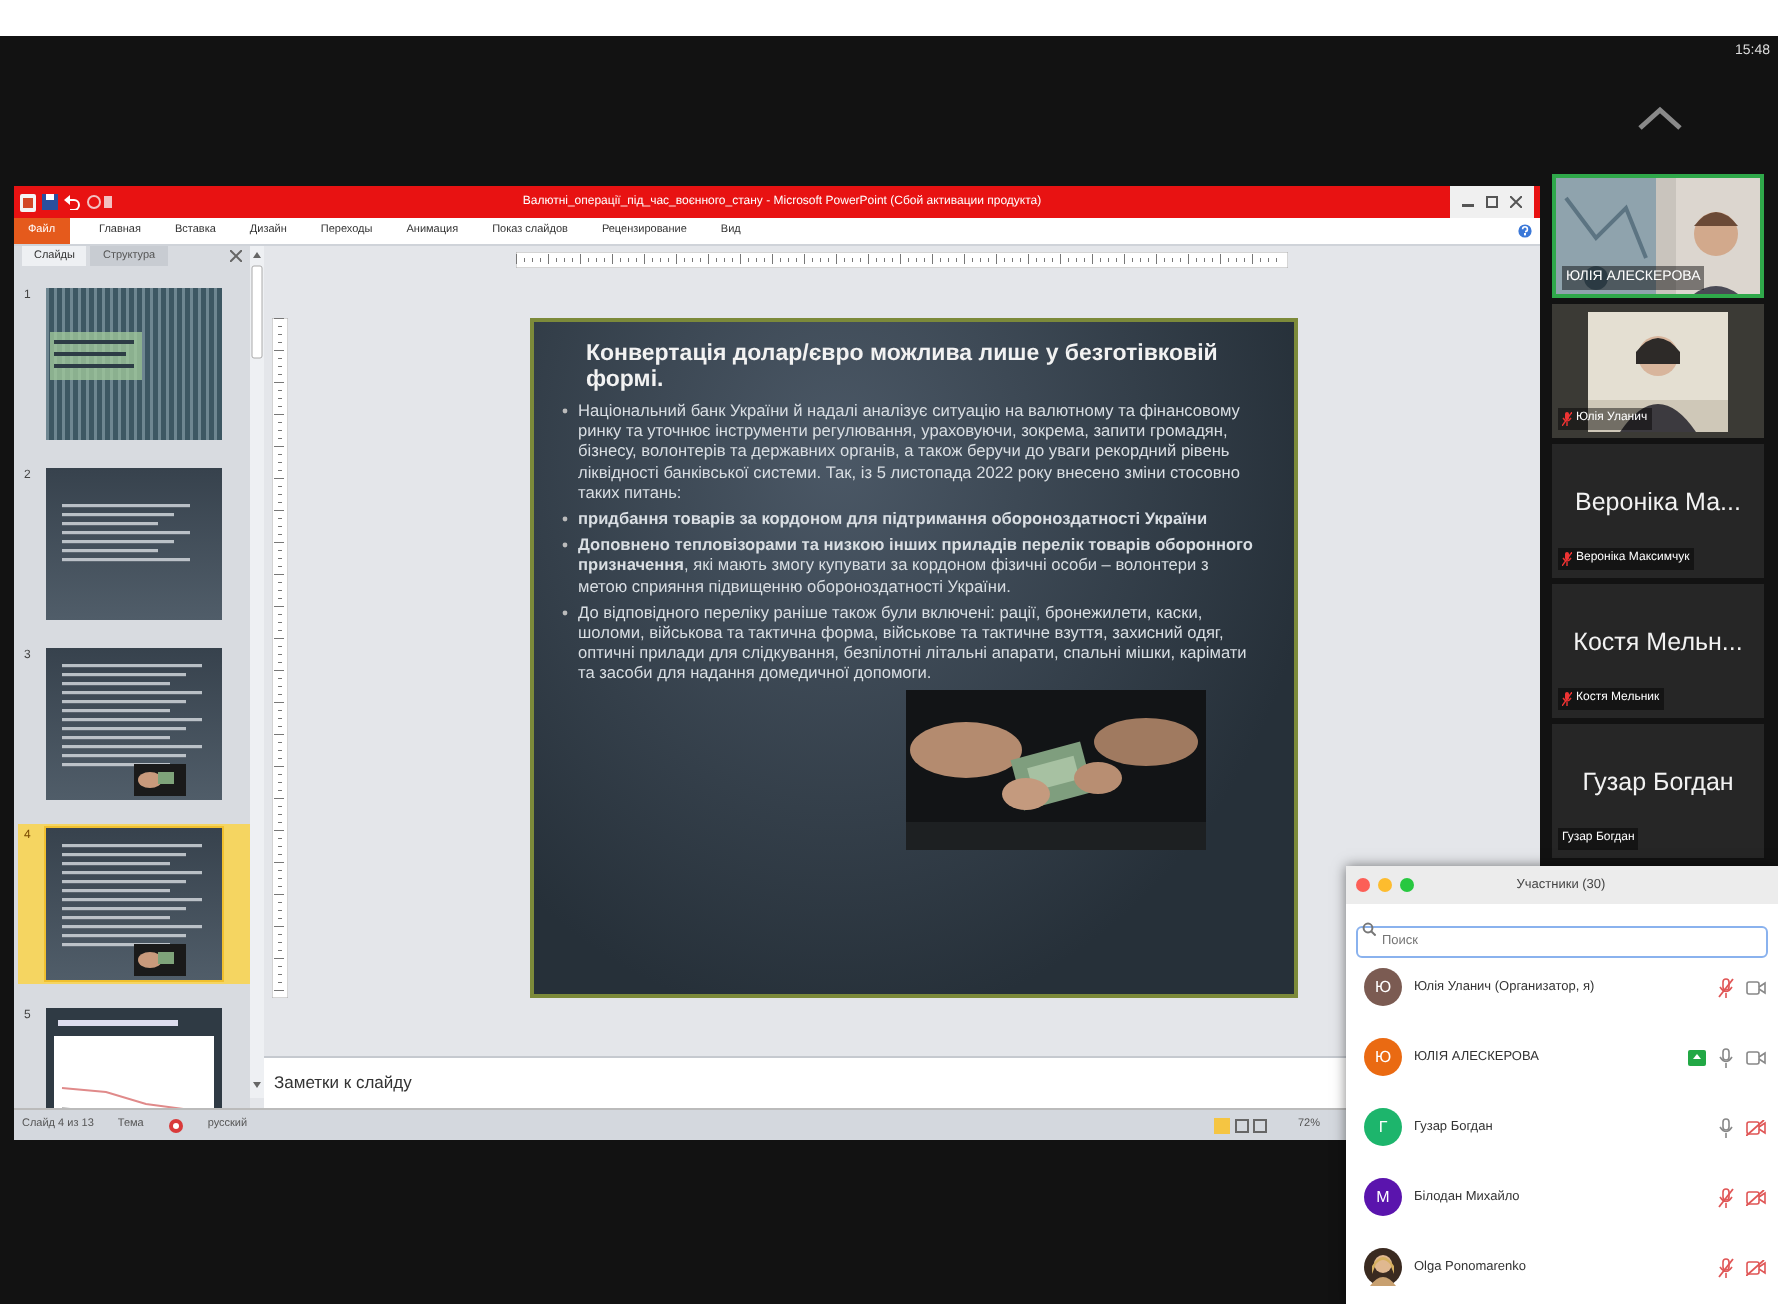  I want to click on scroll-bar, so click(257, 672).